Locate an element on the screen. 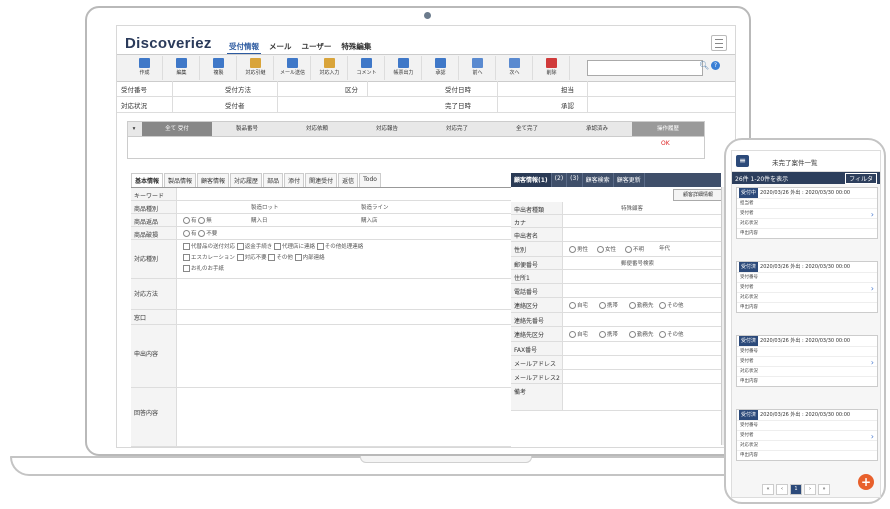 The width and height of the screenshot is (890, 509). toolbar-button-label: 編集 is located at coordinates (181, 73).